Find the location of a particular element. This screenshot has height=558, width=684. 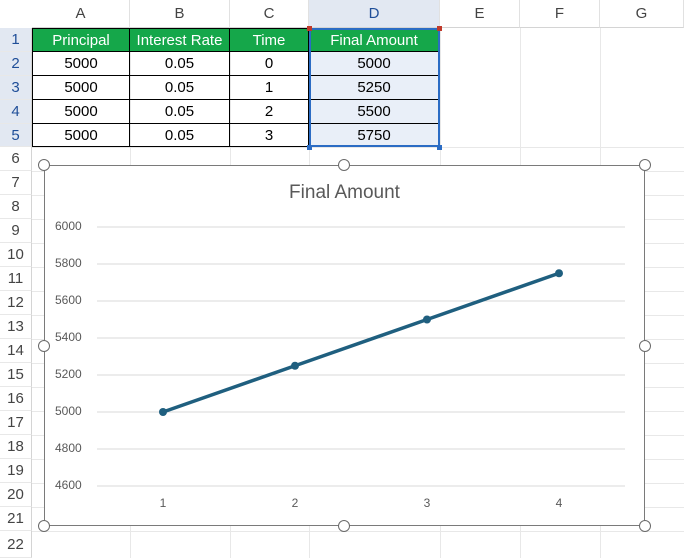

row-header-1: 1 is located at coordinates (16, 40).